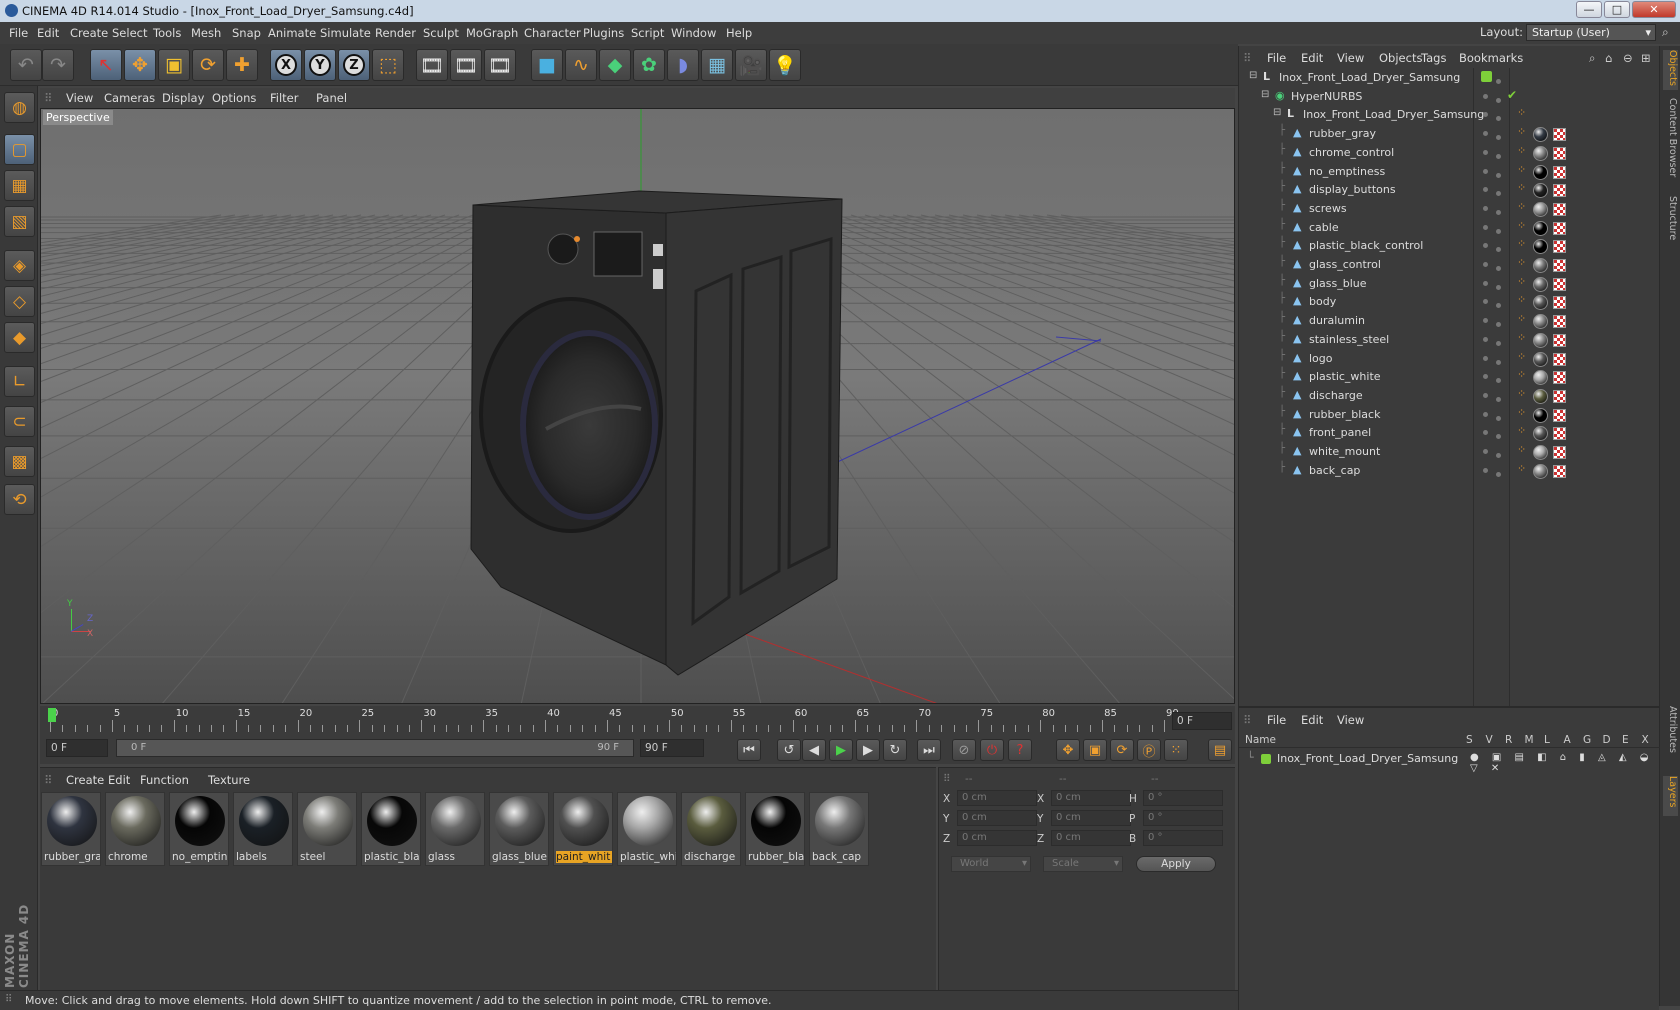 This screenshot has width=1680, height=1010. What do you see at coordinates (246, 33) in the screenshot?
I see `menu-snap: Snap` at bounding box center [246, 33].